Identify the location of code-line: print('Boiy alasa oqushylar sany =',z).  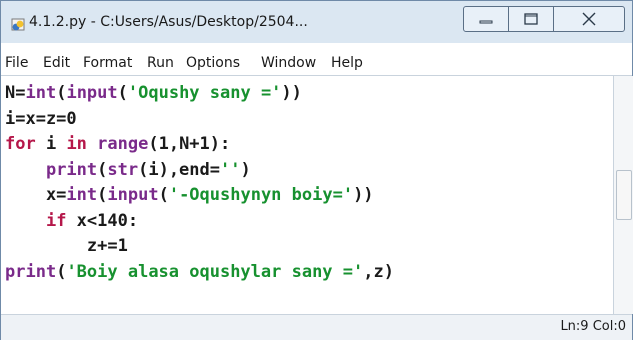
(199, 272).